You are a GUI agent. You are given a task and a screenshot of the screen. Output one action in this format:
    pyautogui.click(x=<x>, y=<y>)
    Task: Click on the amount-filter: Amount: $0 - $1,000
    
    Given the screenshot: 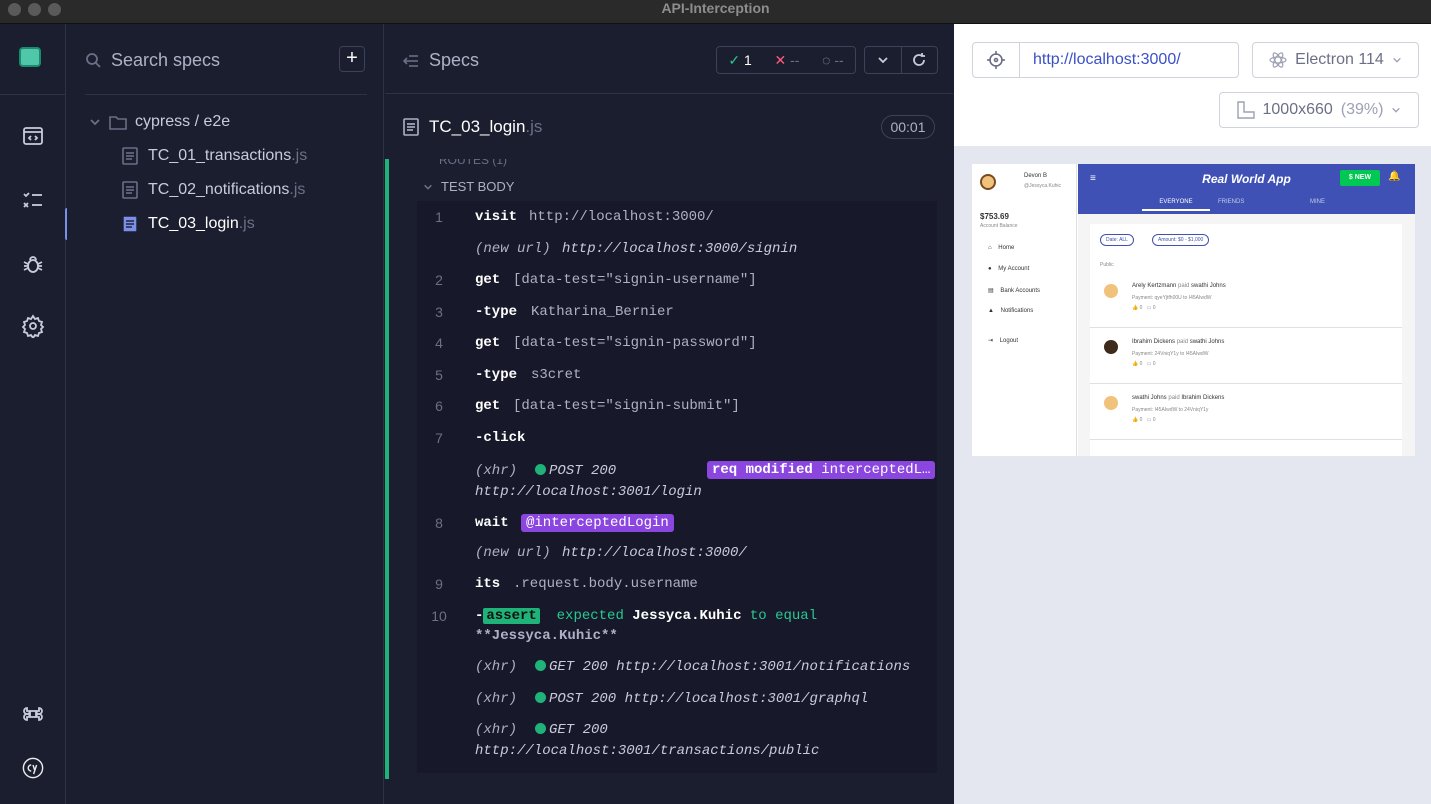 What is the action you would take?
    pyautogui.click(x=1181, y=240)
    